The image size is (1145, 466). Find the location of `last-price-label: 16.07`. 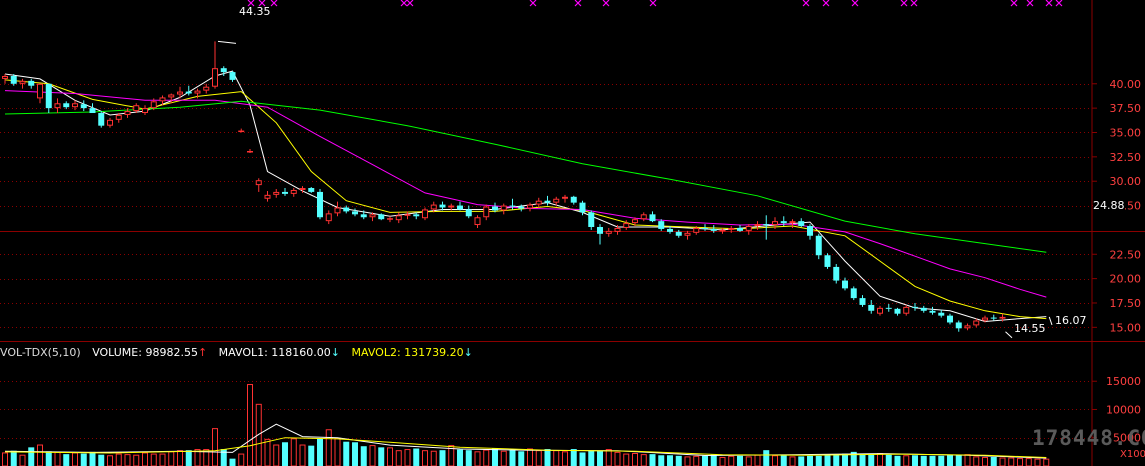

last-price-label: 16.07 is located at coordinates (1071, 320).